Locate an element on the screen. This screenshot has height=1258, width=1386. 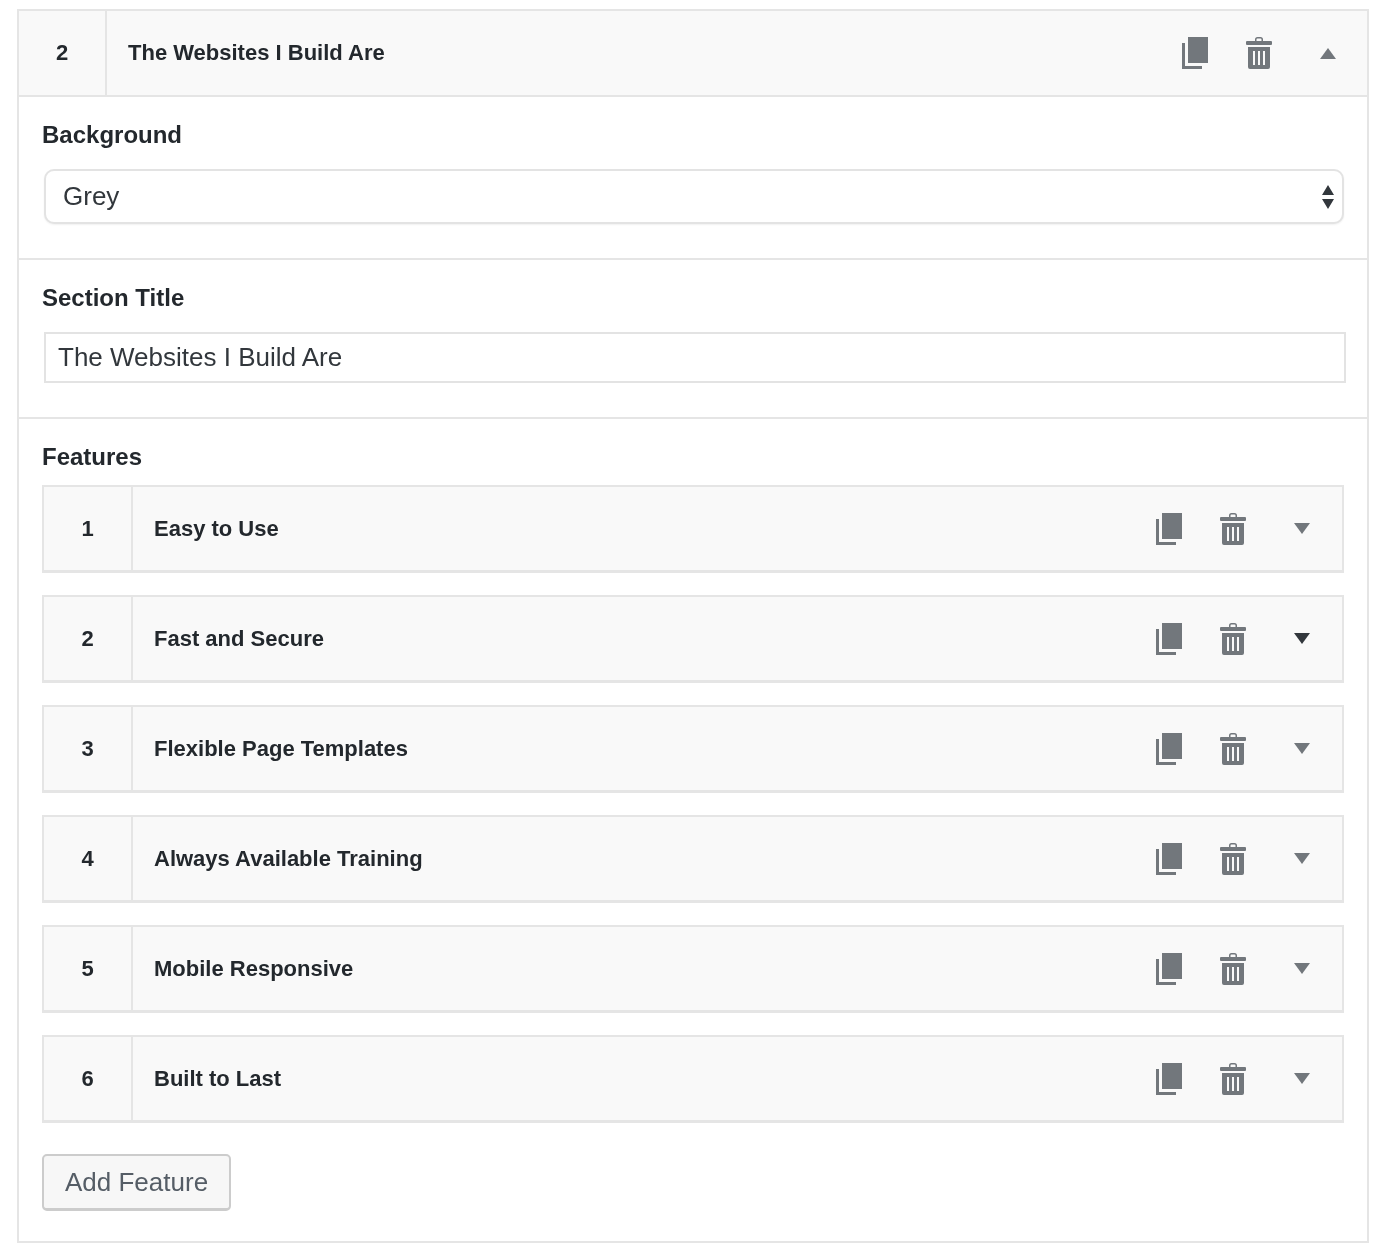
panel-header: 2 The Websites I Build Are is located at coordinates (693, 54).